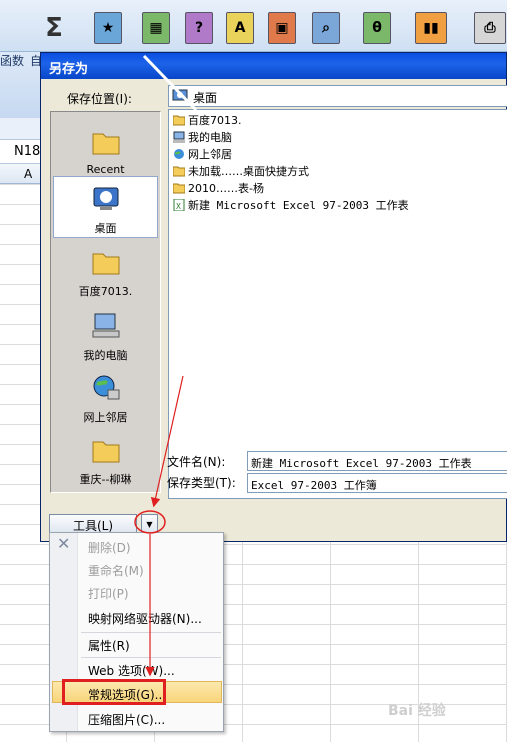  What do you see at coordinates (377, 28) in the screenshot?
I see `book-theta-icon: θ` at bounding box center [377, 28].